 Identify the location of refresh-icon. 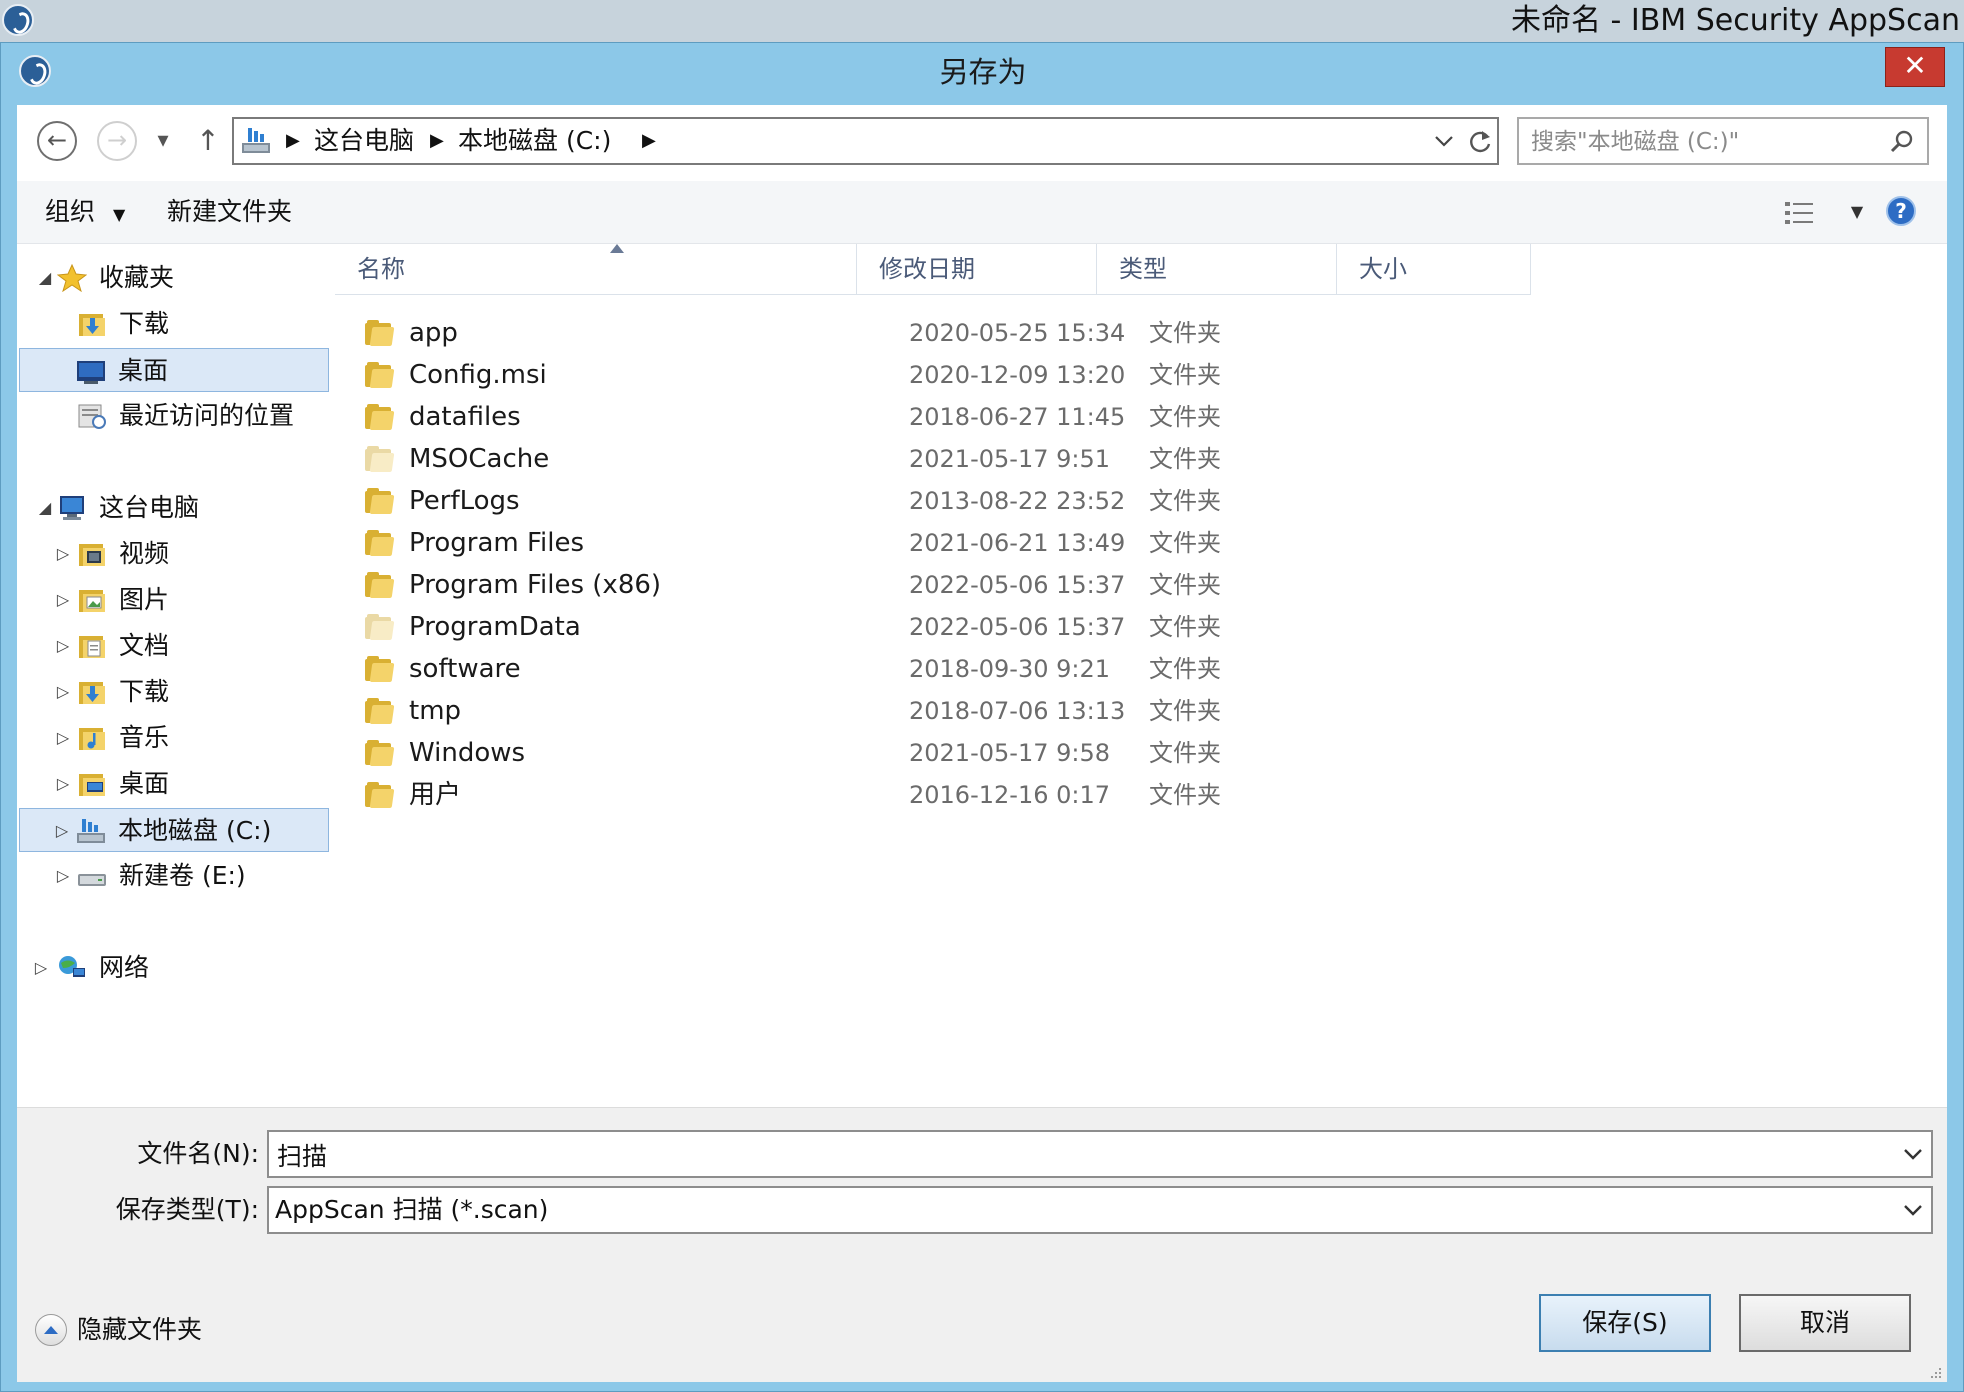
(1480, 142).